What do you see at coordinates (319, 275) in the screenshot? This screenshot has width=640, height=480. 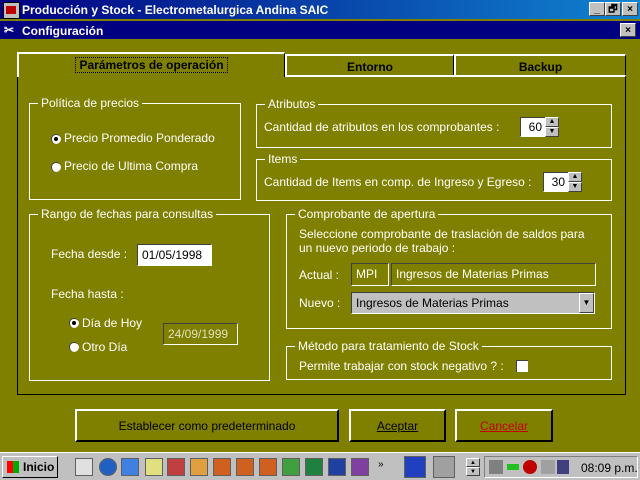 I see `actual-label: Actual :` at bounding box center [319, 275].